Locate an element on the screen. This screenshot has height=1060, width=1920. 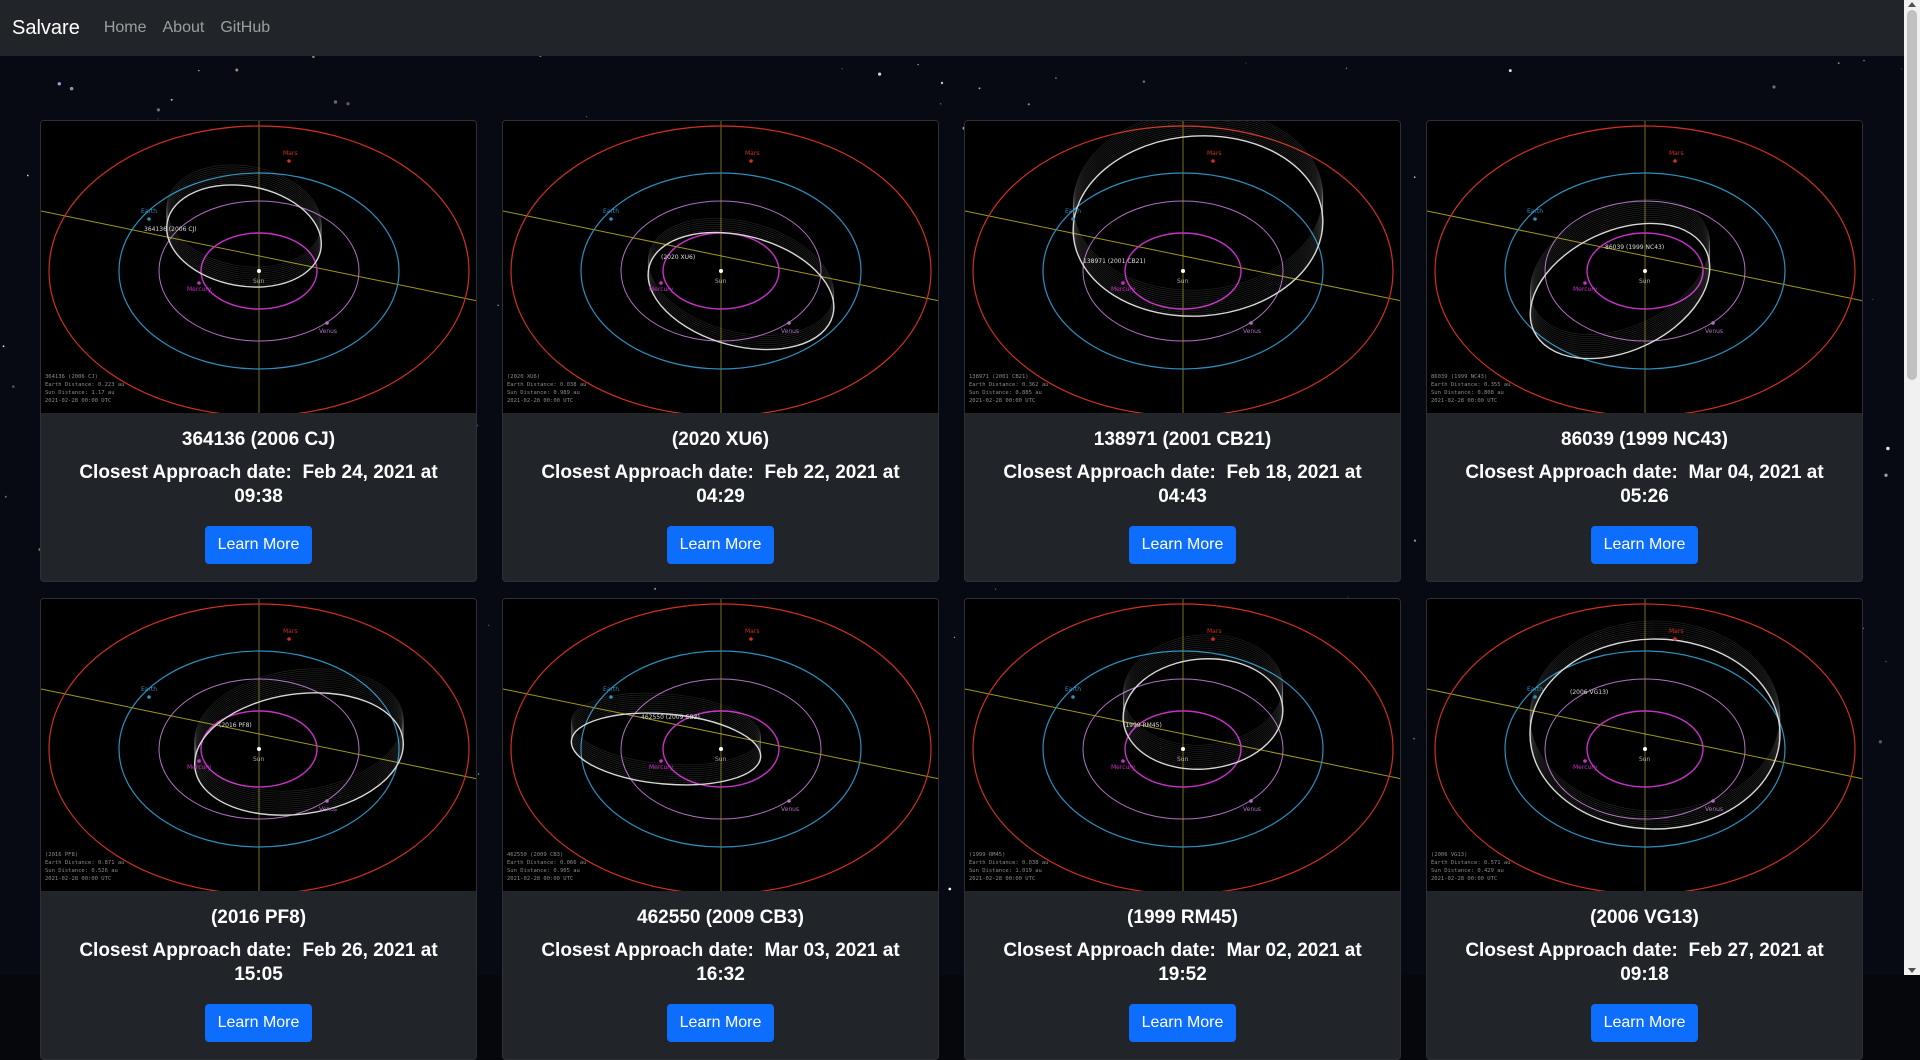
orbit-info-line: 462550 (2009 CB3) is located at coordinates (535, 855).